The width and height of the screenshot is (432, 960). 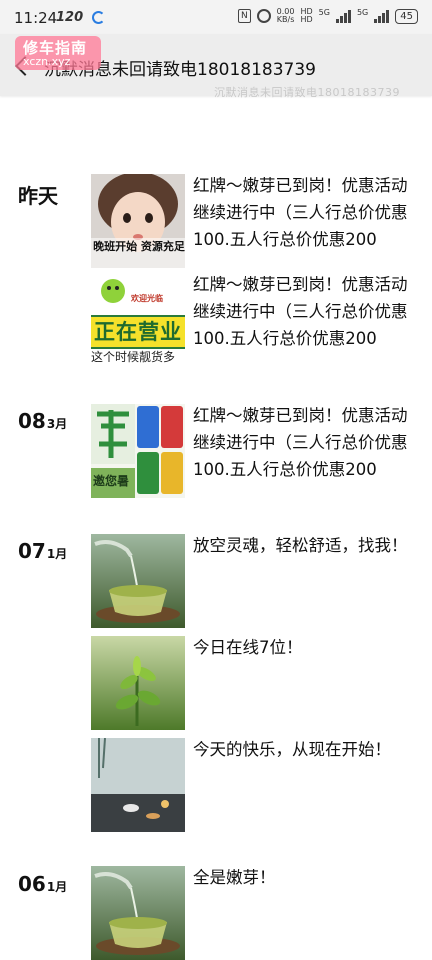 I want to click on watermark-url: xczn.xyz, so click(x=47, y=61).